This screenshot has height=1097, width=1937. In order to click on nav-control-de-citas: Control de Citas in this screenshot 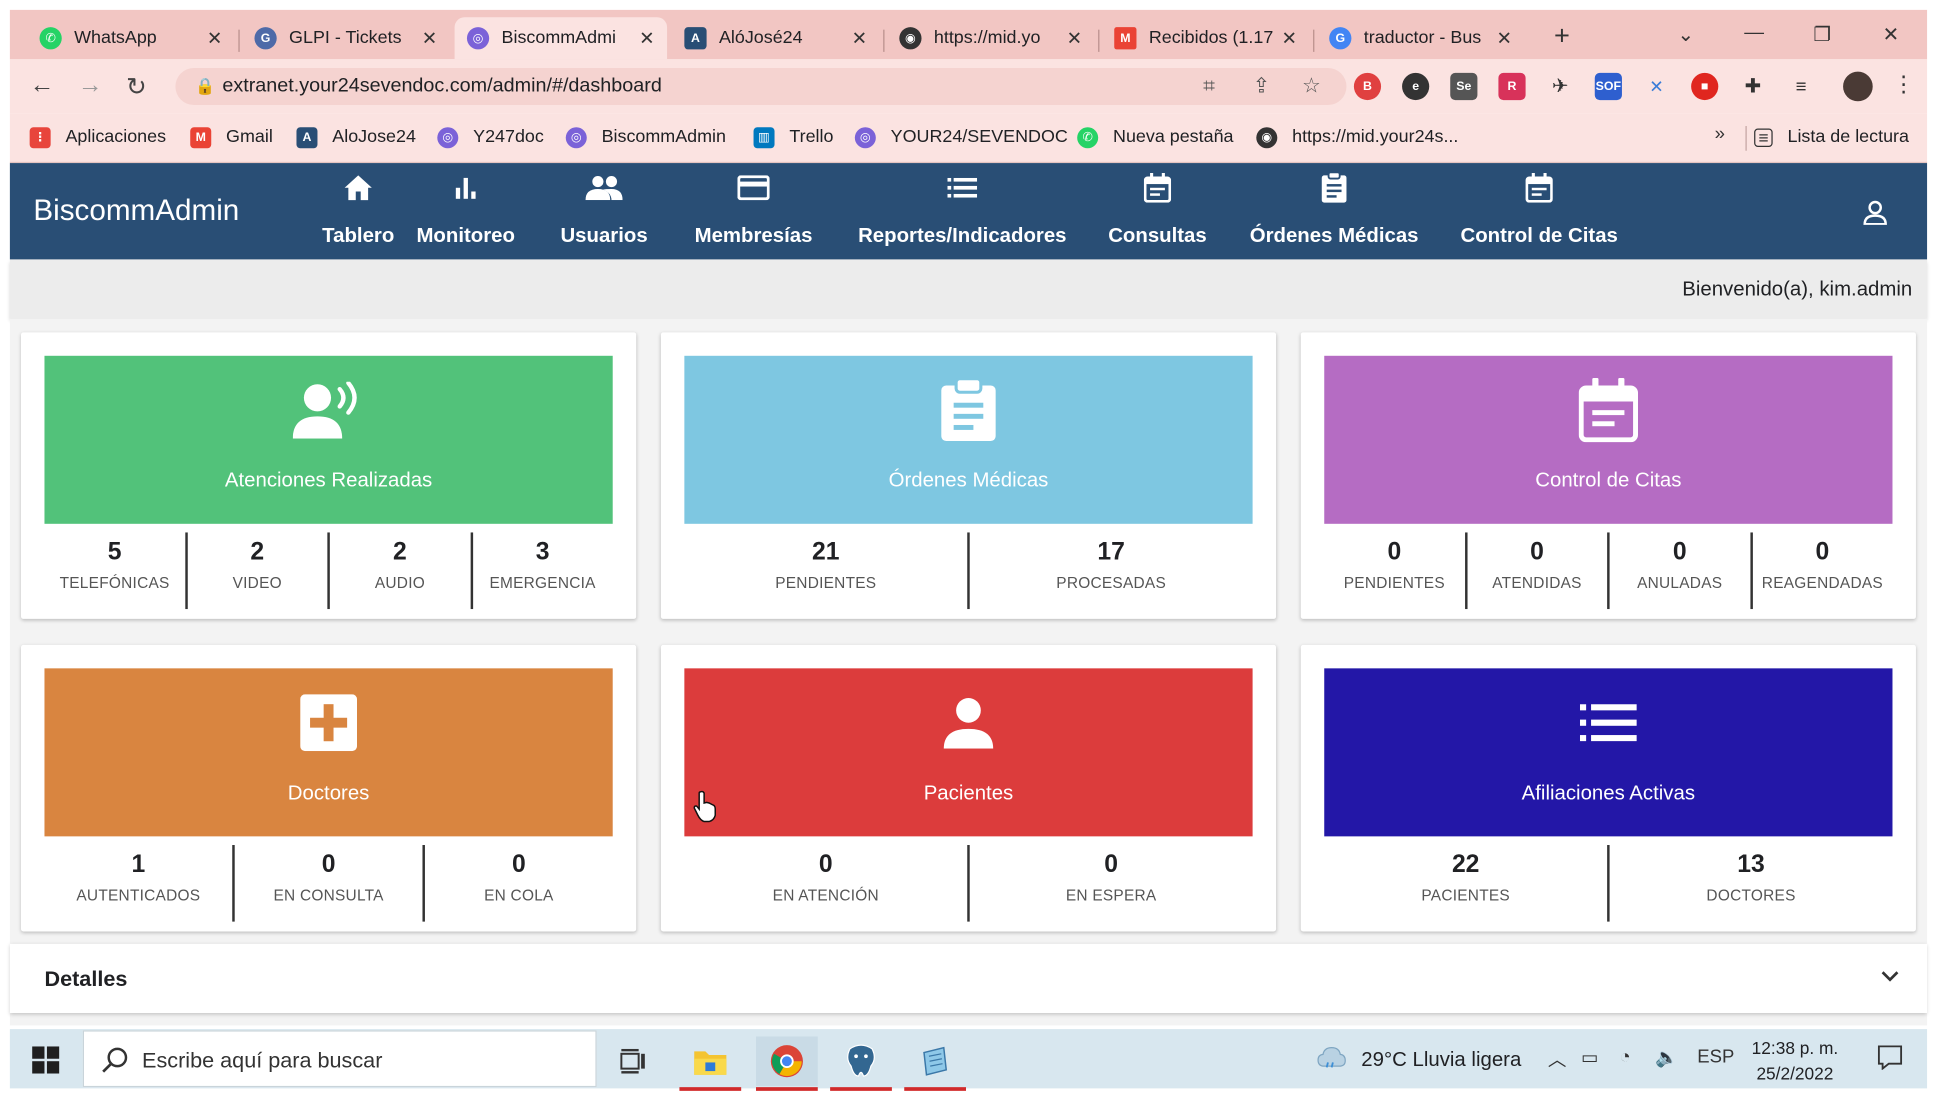, I will do `click(1539, 211)`.